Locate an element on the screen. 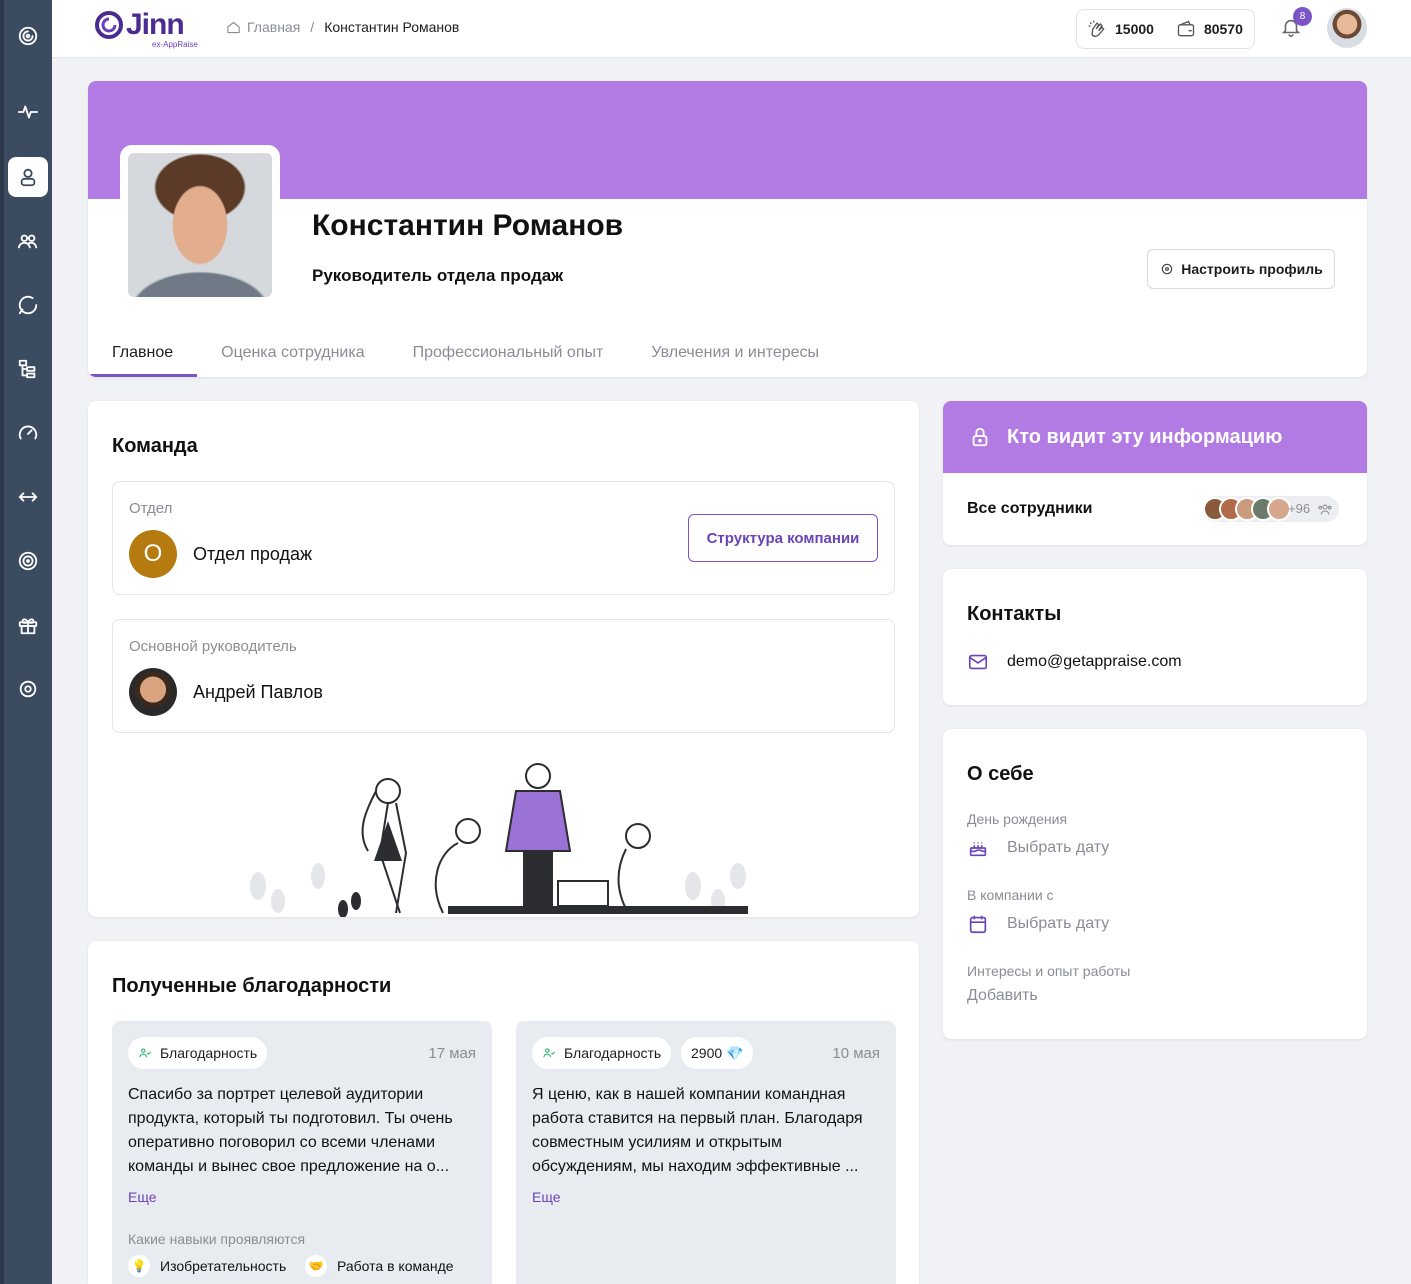  profile-photo is located at coordinates (200, 225).